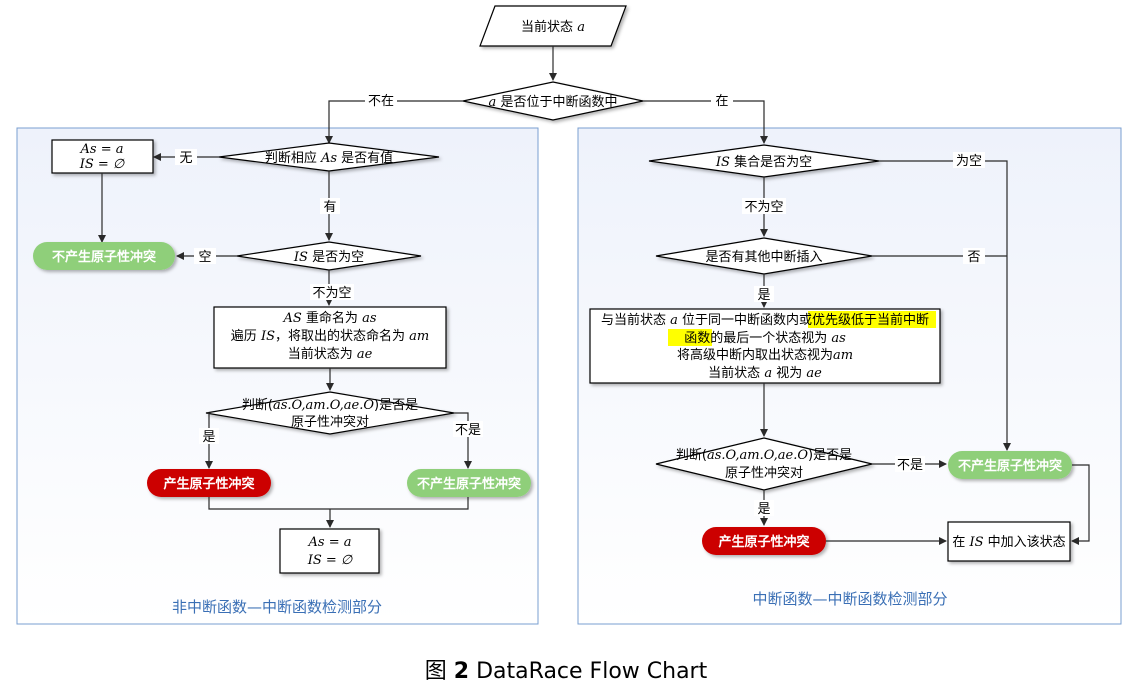 This screenshot has height=698, width=1132. Describe the element at coordinates (102, 164) in the screenshot. I see `left-init-line2: IS = ∅` at that location.